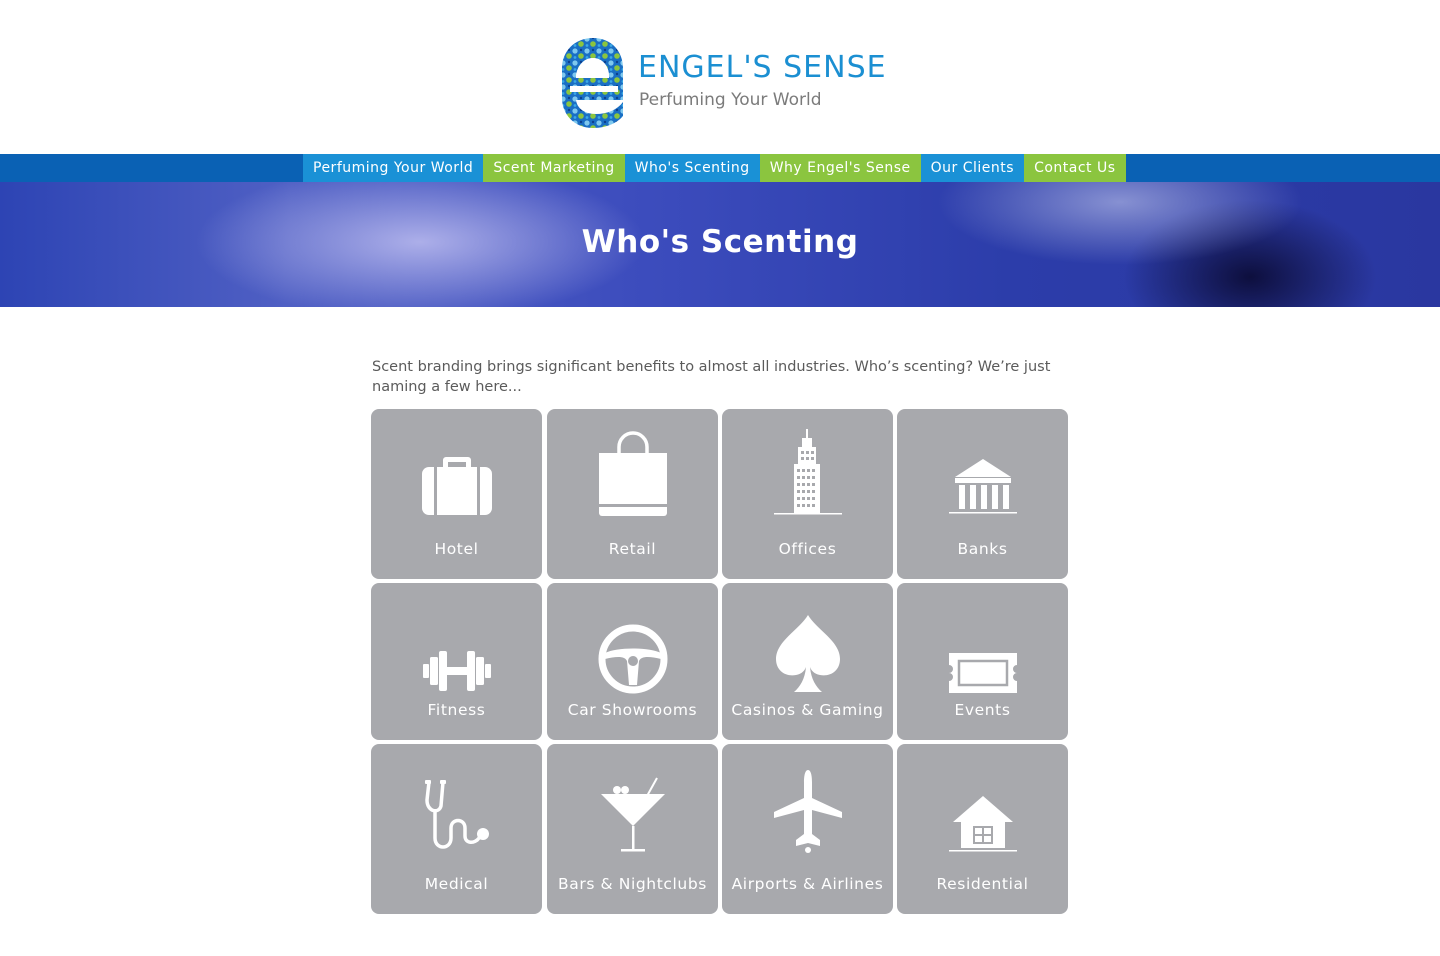  What do you see at coordinates (807, 549) in the screenshot?
I see `industry-label: Offices` at bounding box center [807, 549].